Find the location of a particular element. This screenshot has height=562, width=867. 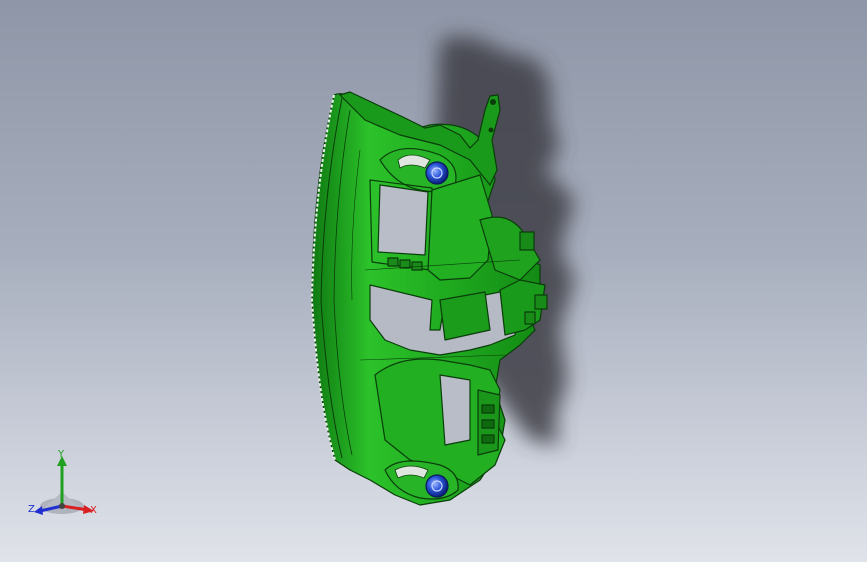

upper-vent-knob-icon is located at coordinates (437, 173).